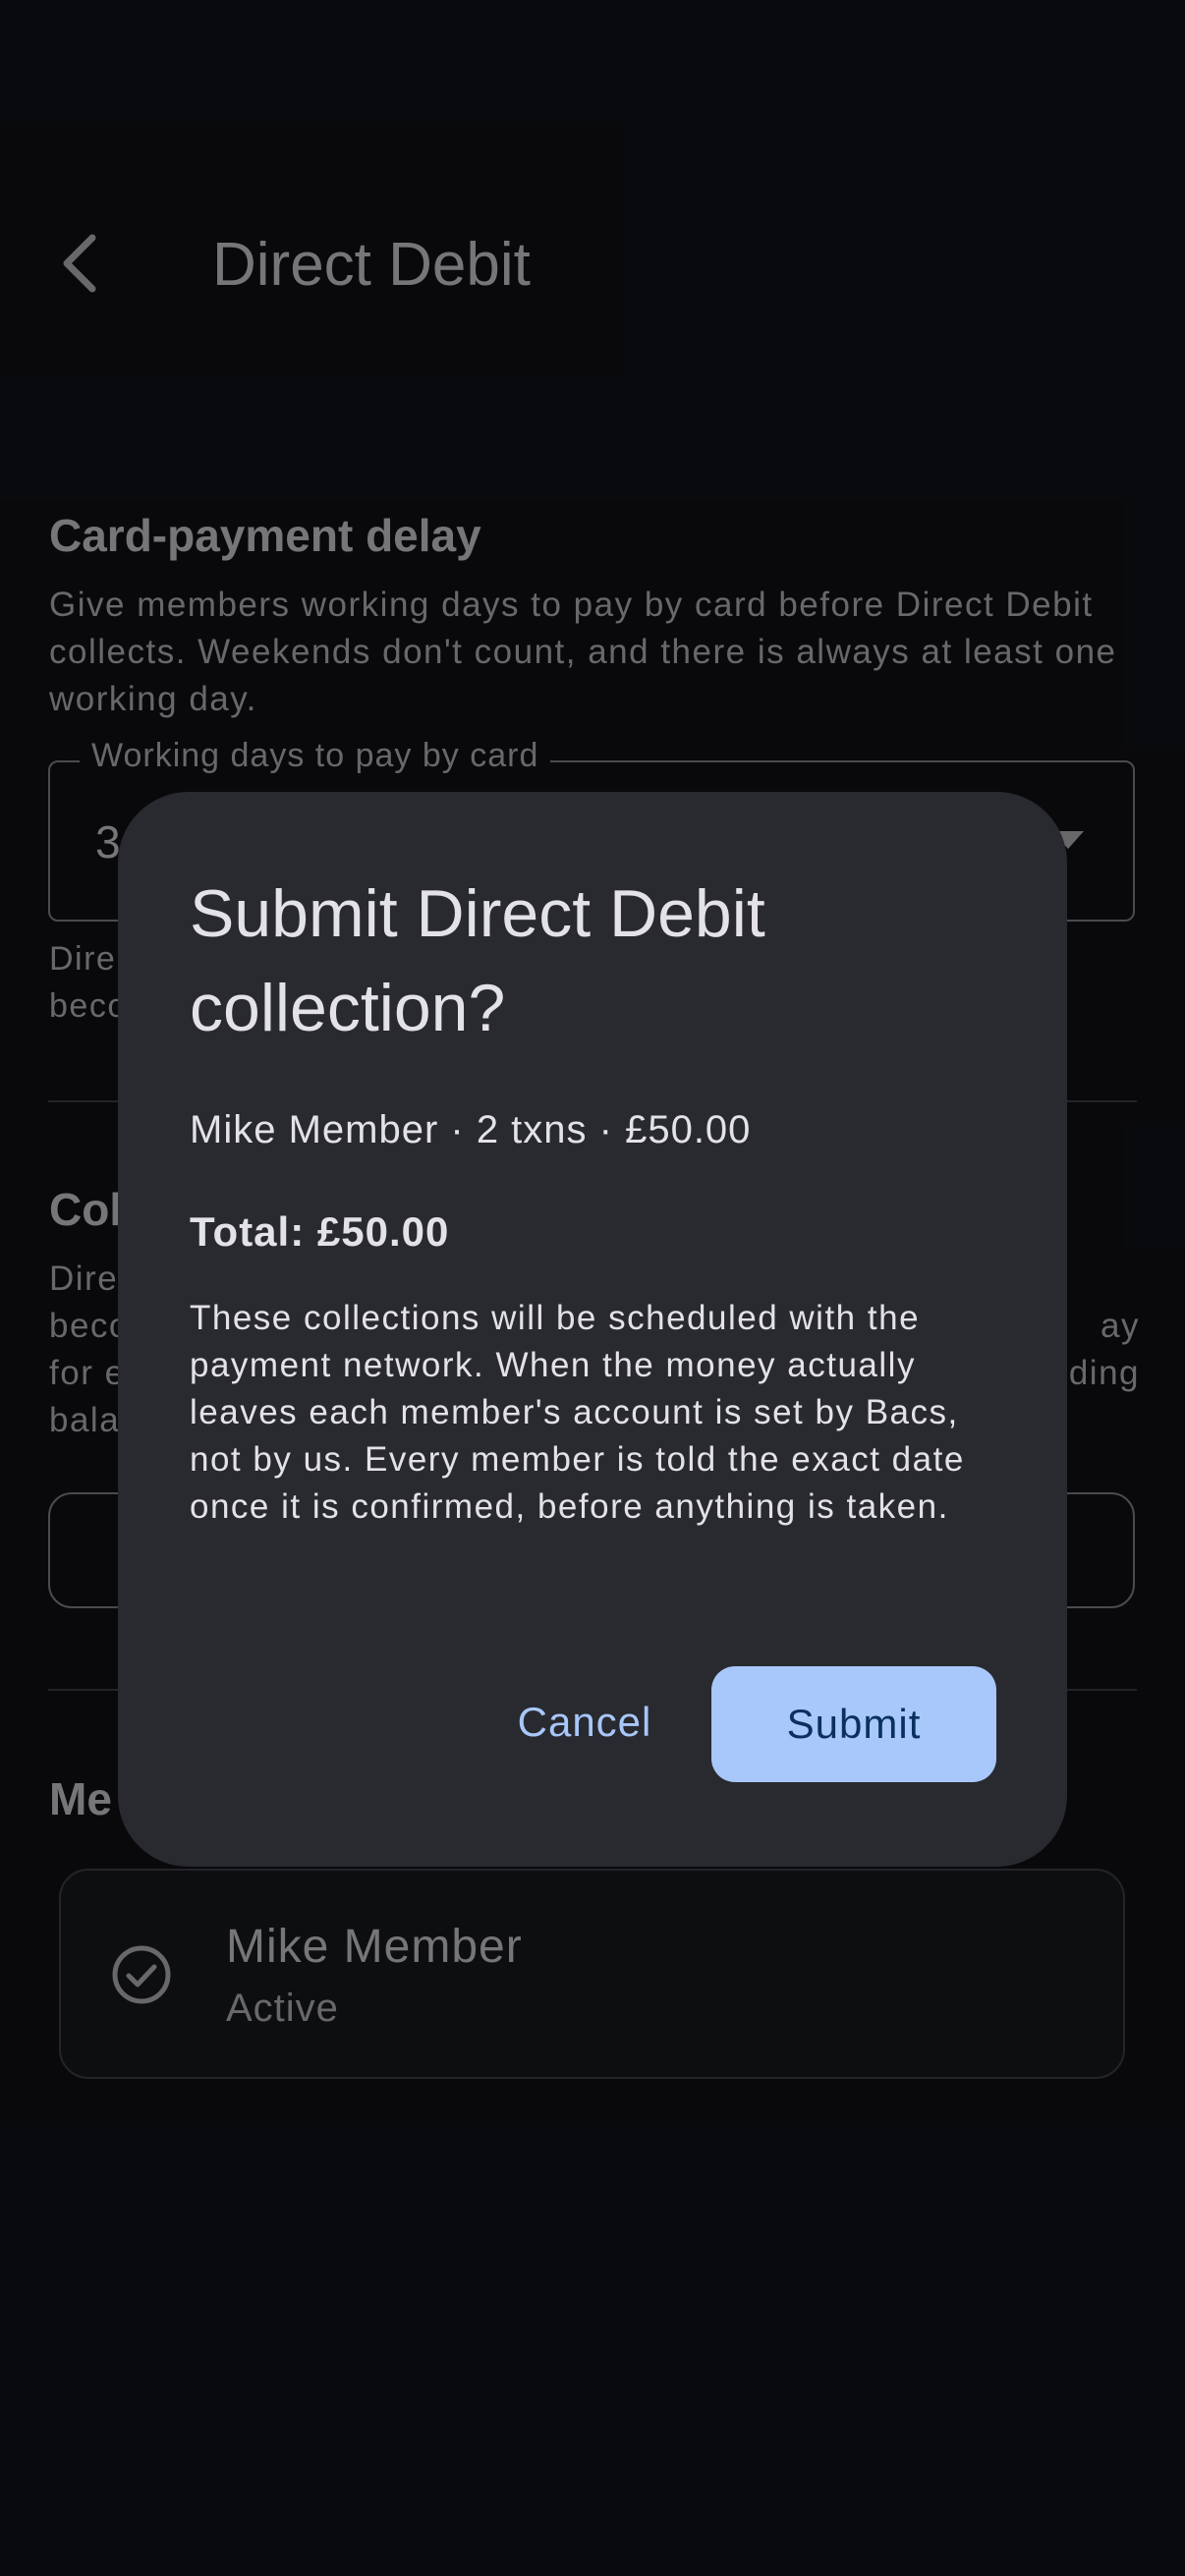 Image resolution: width=1185 pixels, height=2576 pixels. I want to click on dialog-summary: Mike Member · 2 txns · £50.00, so click(471, 1129).